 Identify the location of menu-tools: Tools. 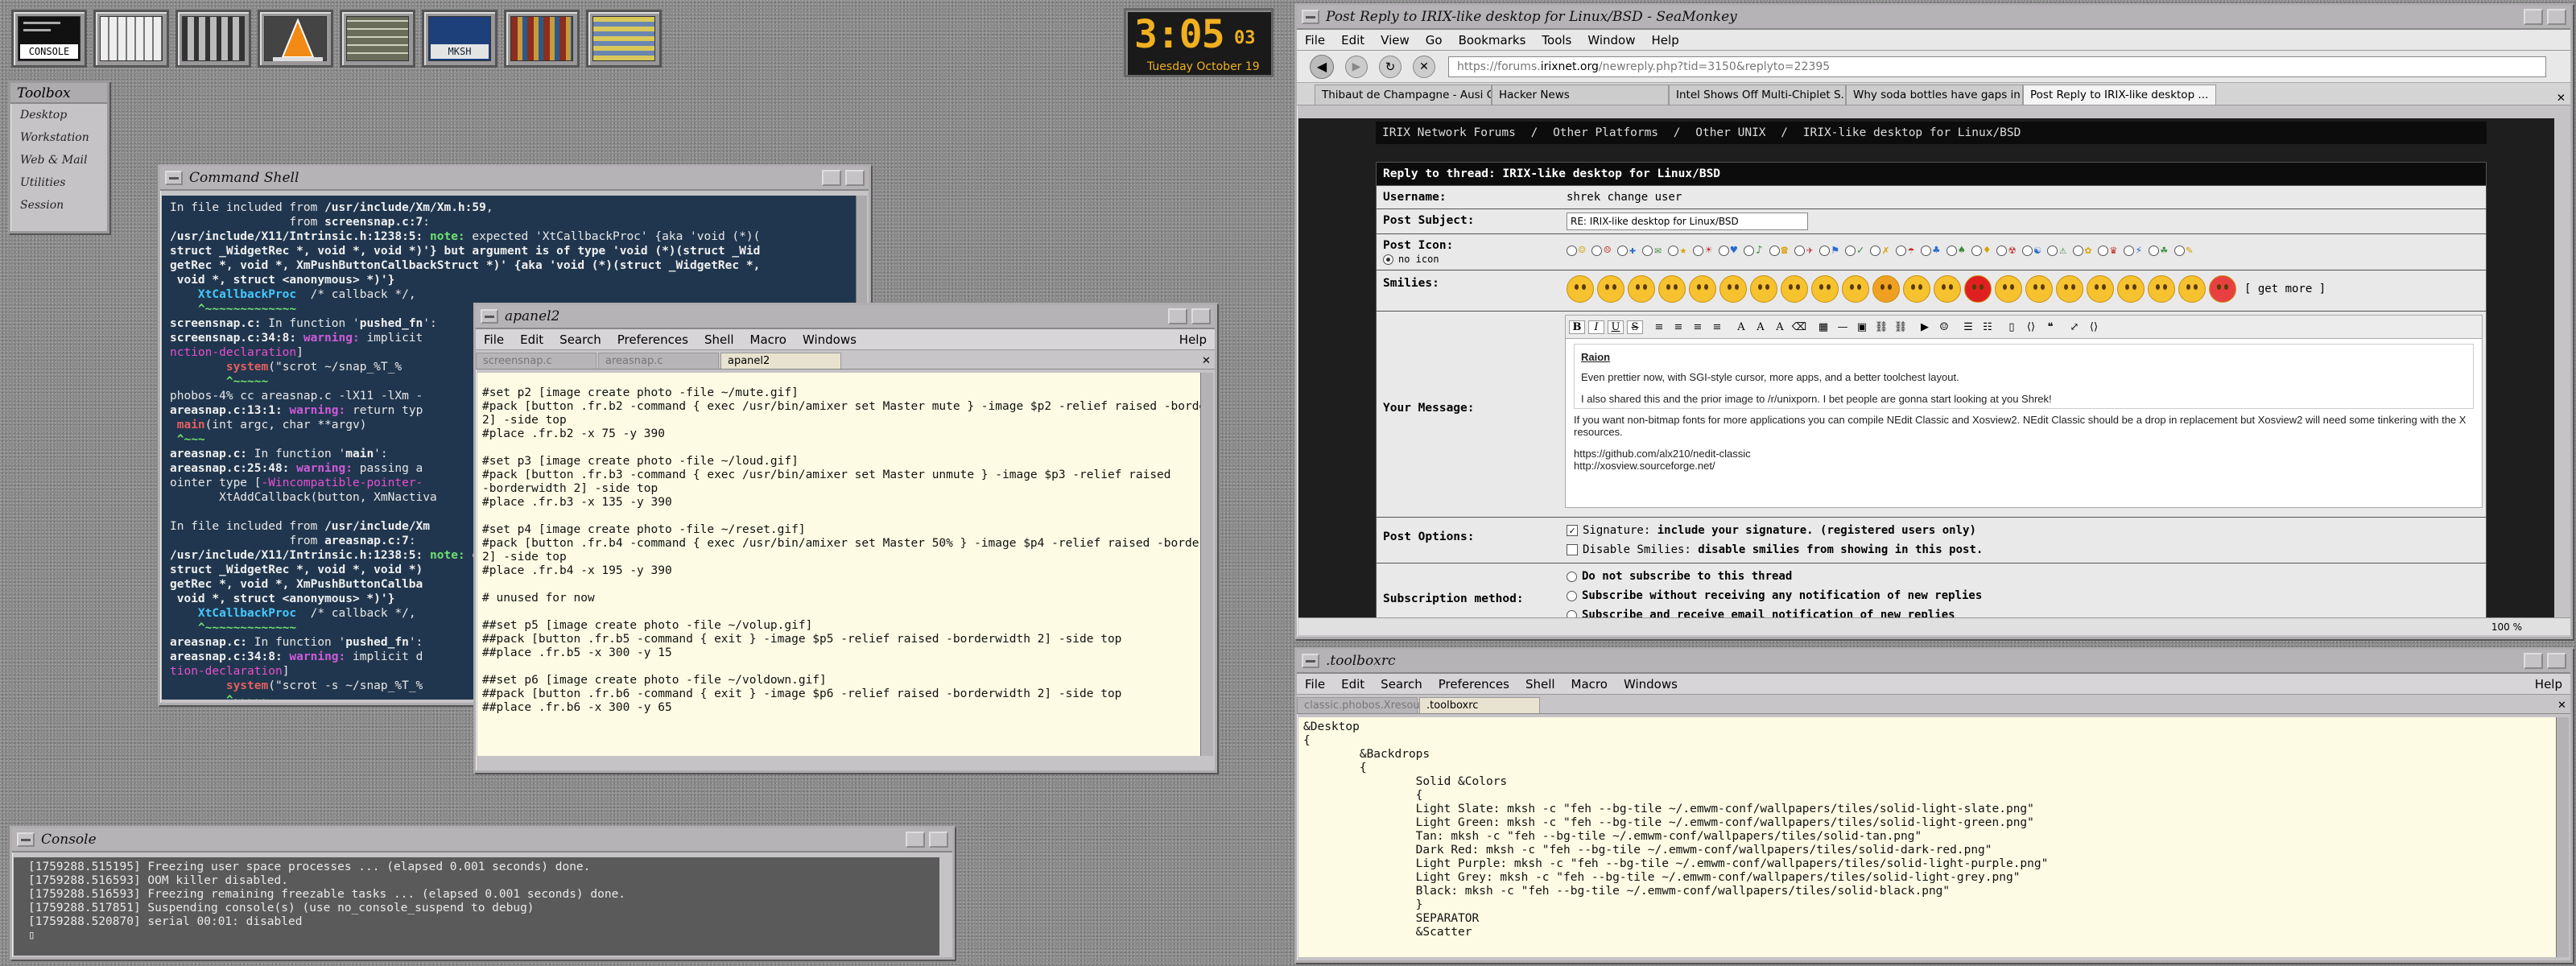
(1556, 40).